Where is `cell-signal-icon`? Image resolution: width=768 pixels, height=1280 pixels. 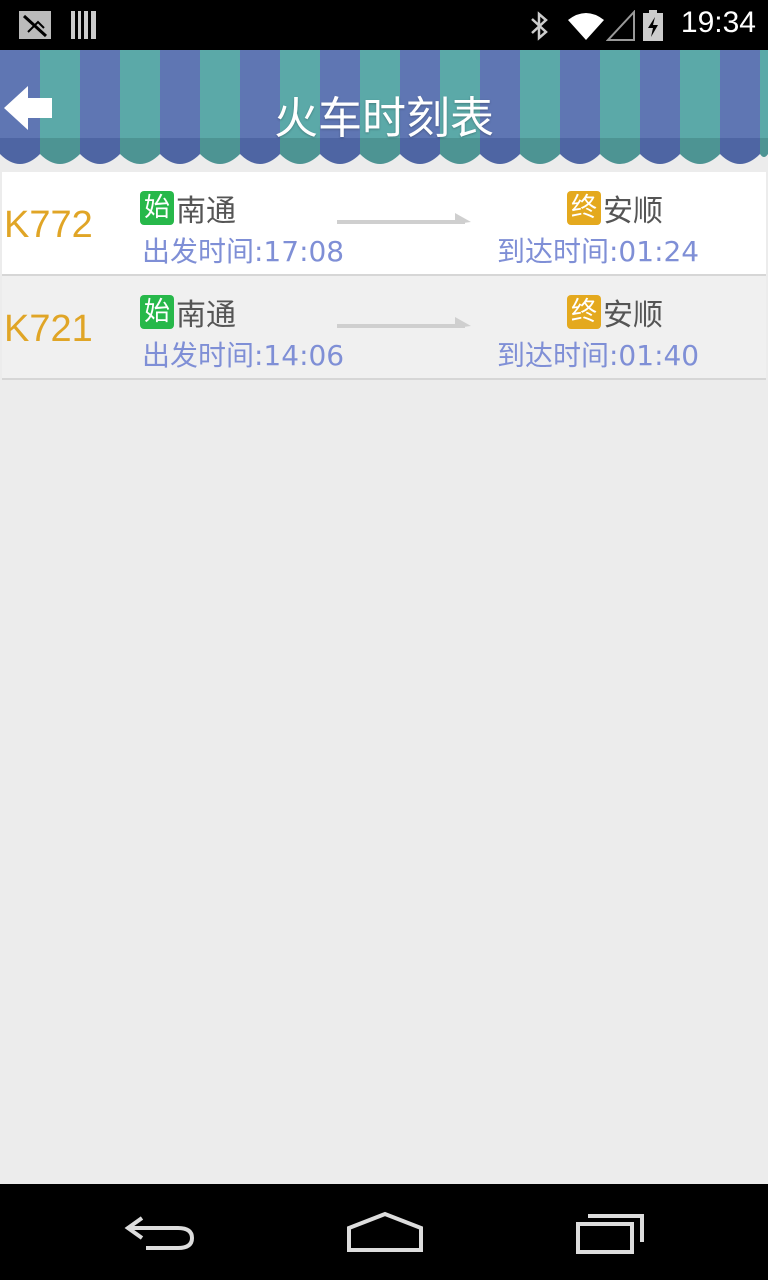
cell-signal-icon is located at coordinates (620, 25).